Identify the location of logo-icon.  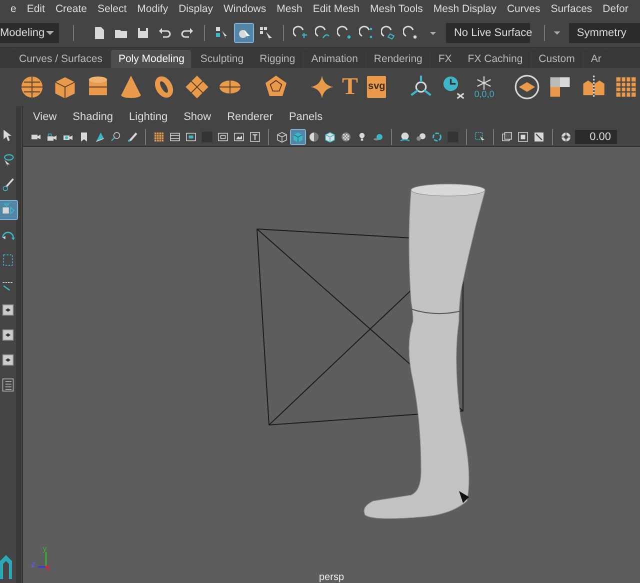
(6, 567).